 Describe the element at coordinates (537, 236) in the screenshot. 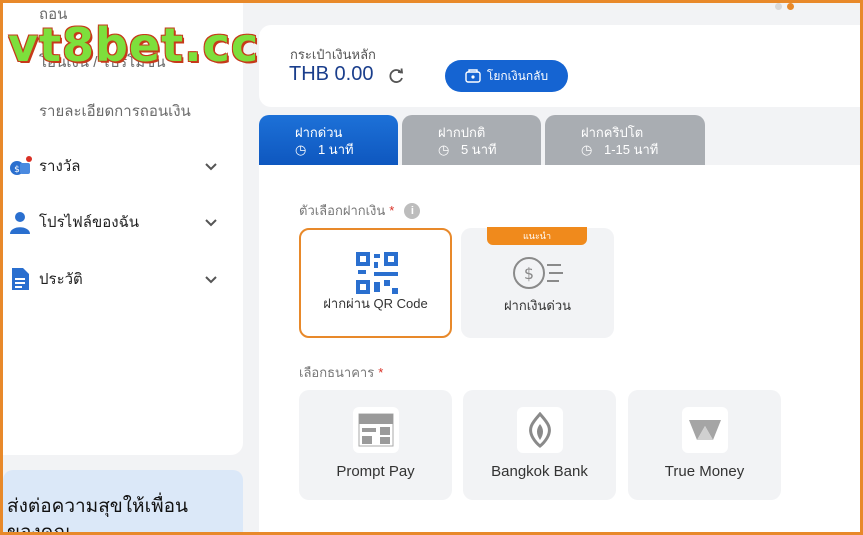

I see `recommended-badge: แนะนำ` at that location.